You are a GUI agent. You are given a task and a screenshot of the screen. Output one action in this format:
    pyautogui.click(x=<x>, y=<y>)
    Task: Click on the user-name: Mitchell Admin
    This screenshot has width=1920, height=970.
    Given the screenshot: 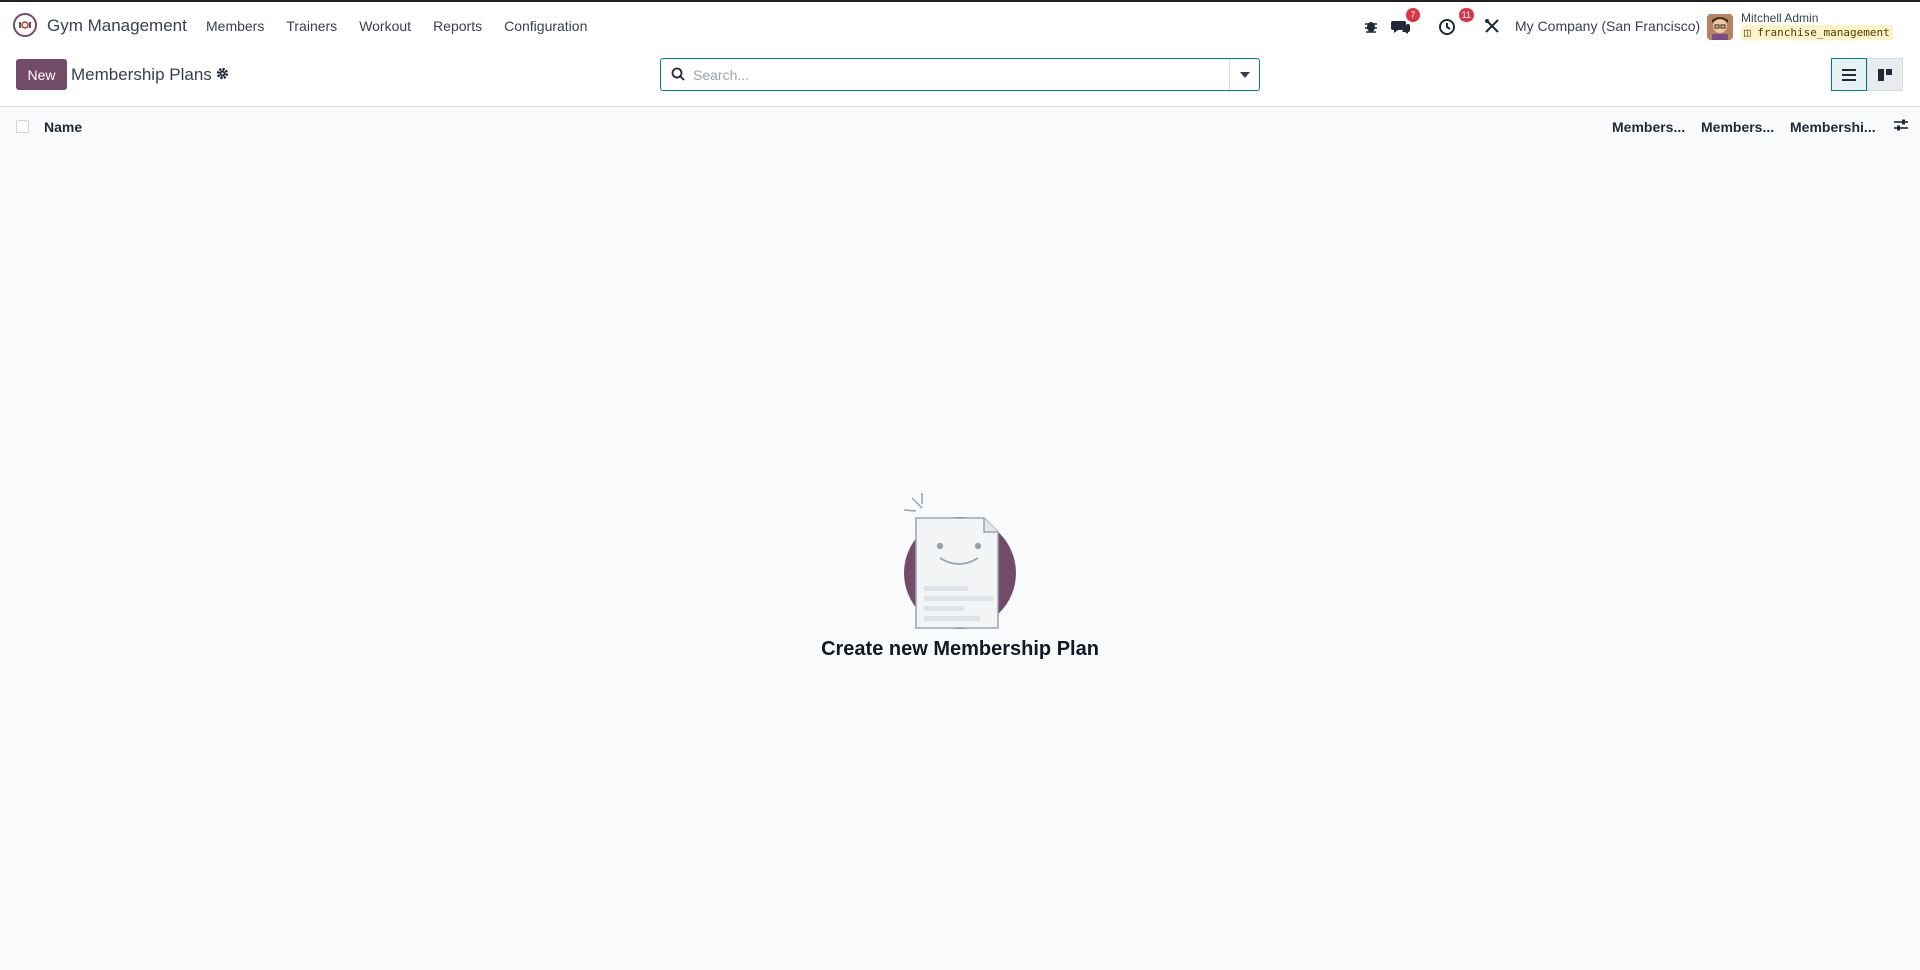 What is the action you would take?
    pyautogui.click(x=1779, y=18)
    